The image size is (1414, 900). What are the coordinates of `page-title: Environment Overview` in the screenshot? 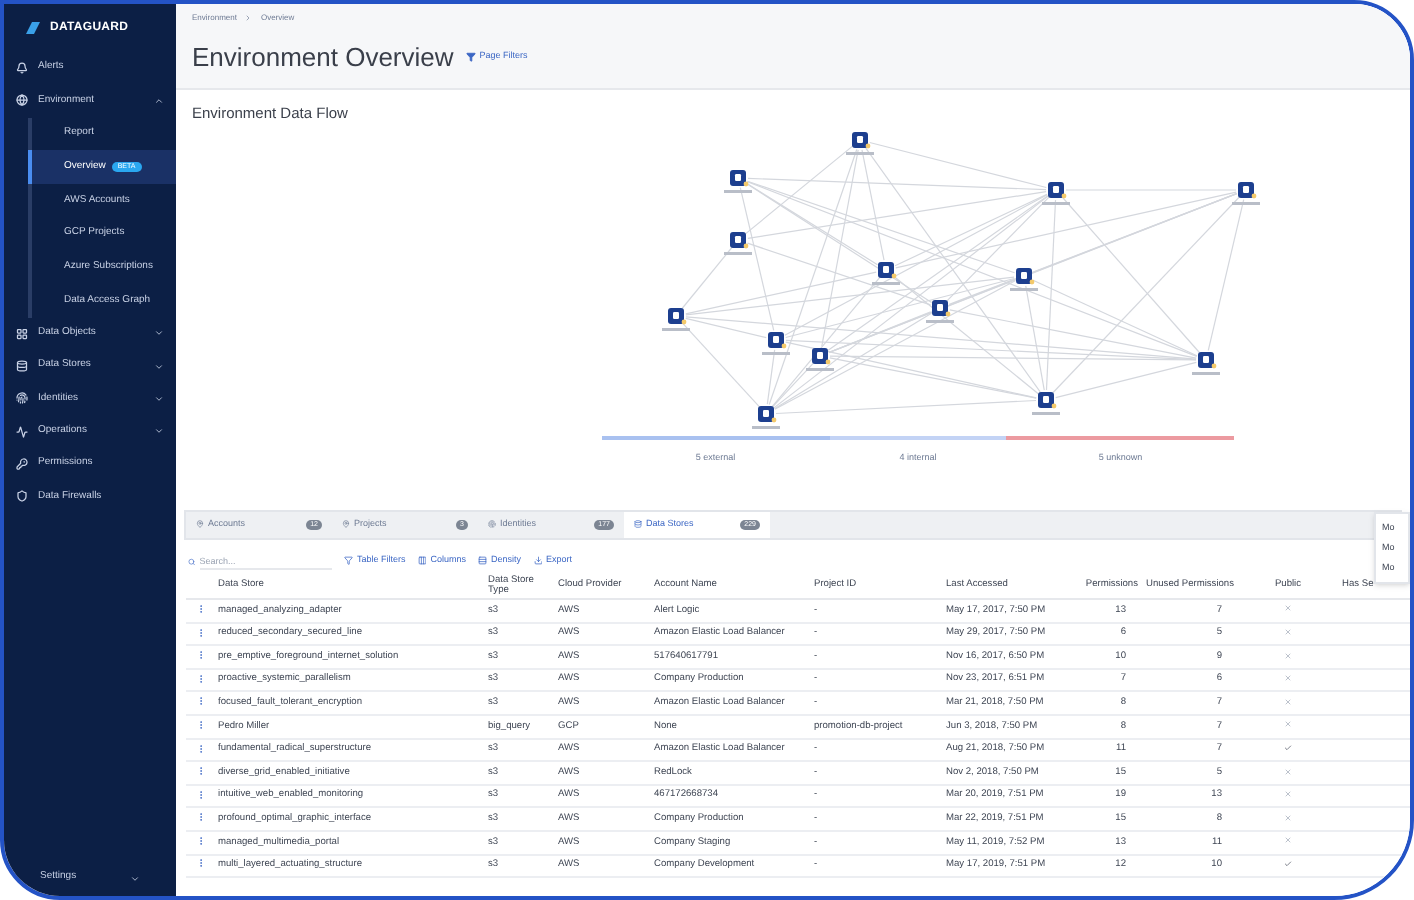 It's located at (323, 58).